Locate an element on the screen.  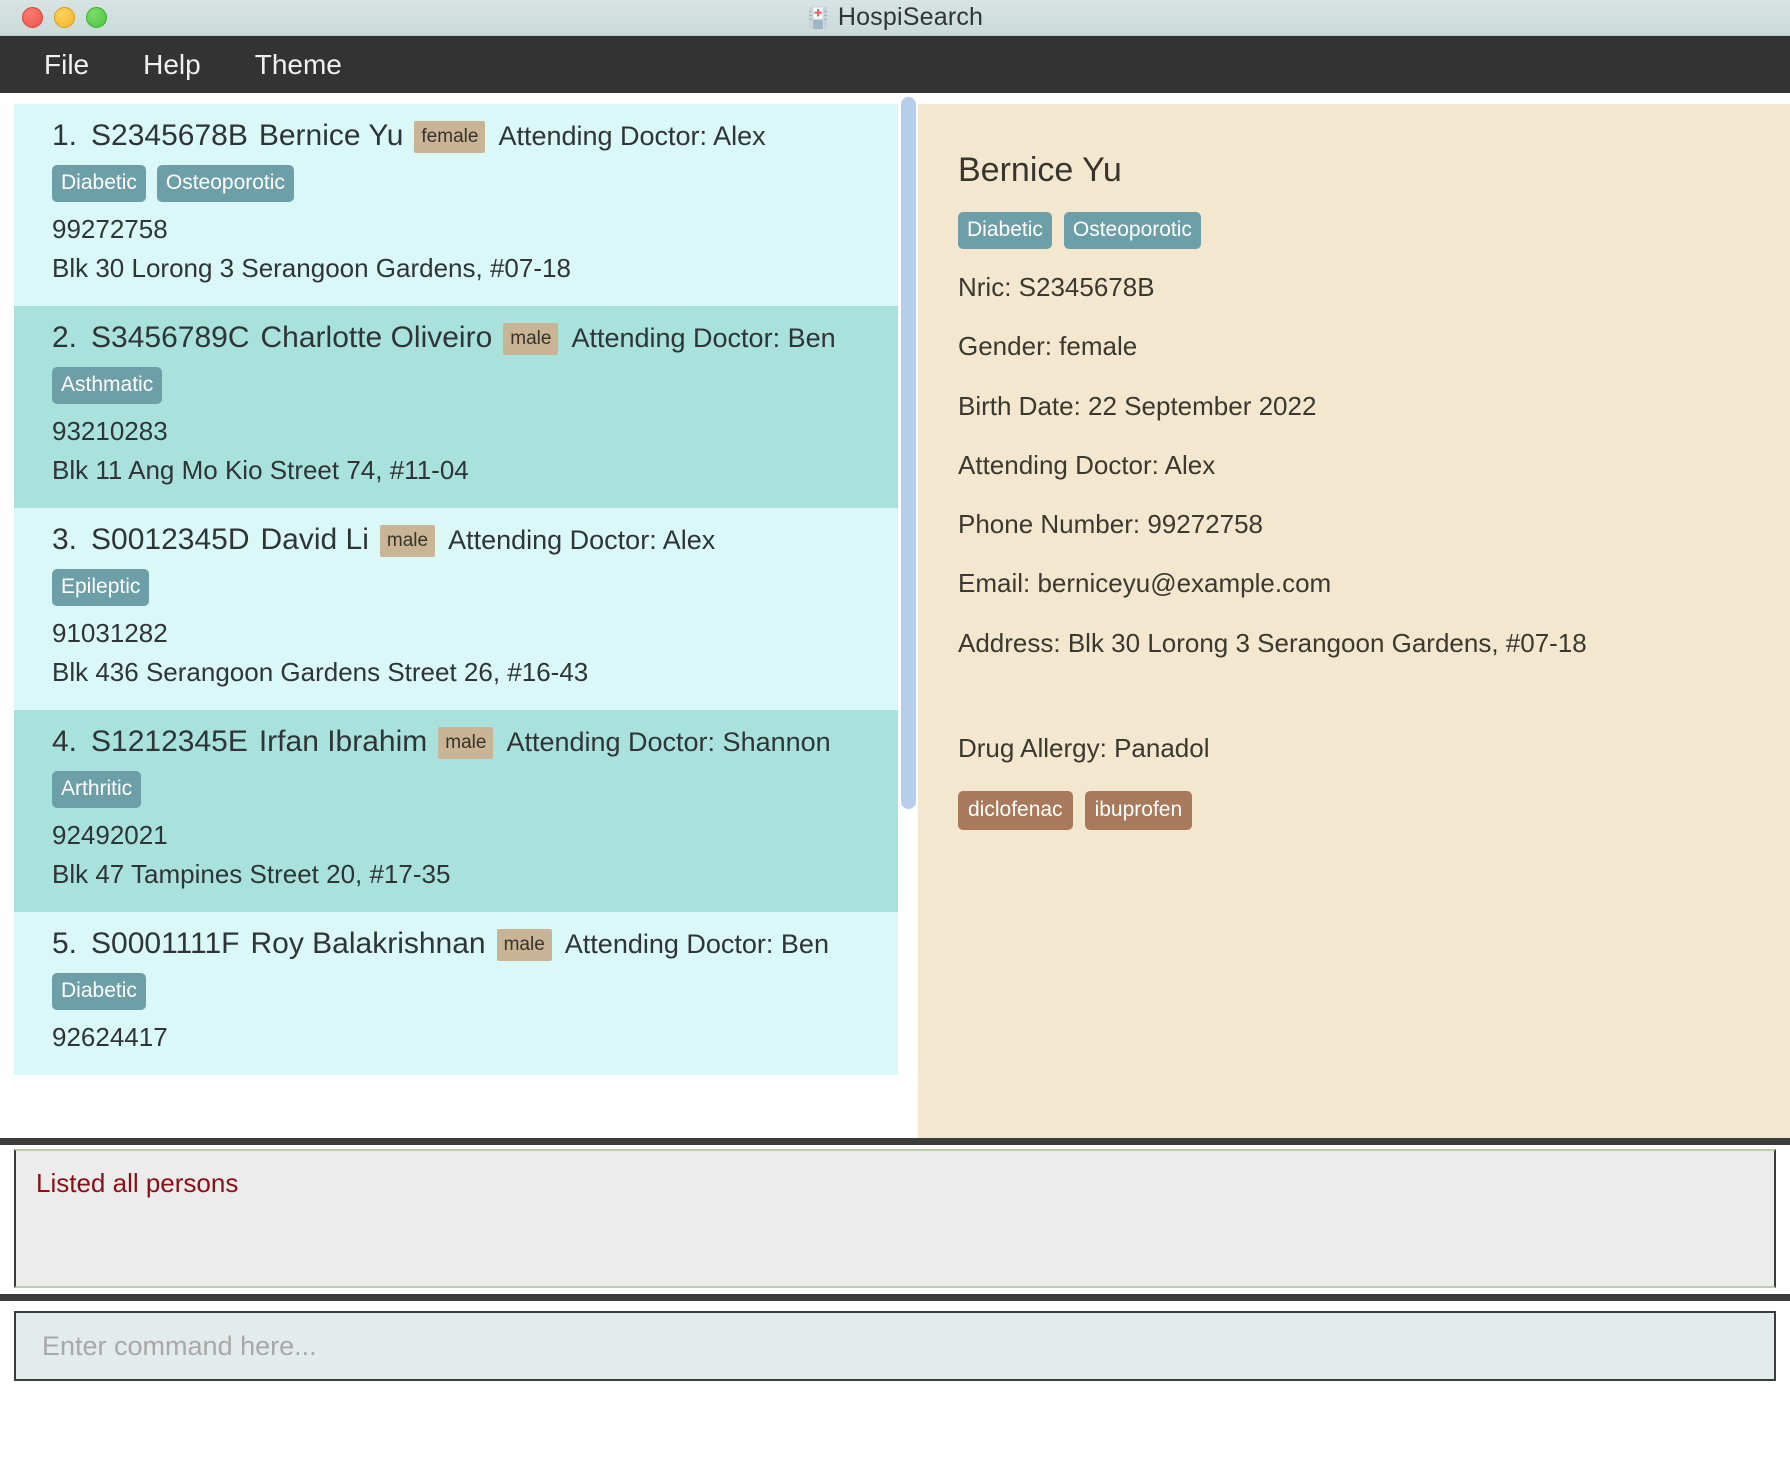
detail-nric: Nric: S2345678B is located at coordinates (1056, 287).